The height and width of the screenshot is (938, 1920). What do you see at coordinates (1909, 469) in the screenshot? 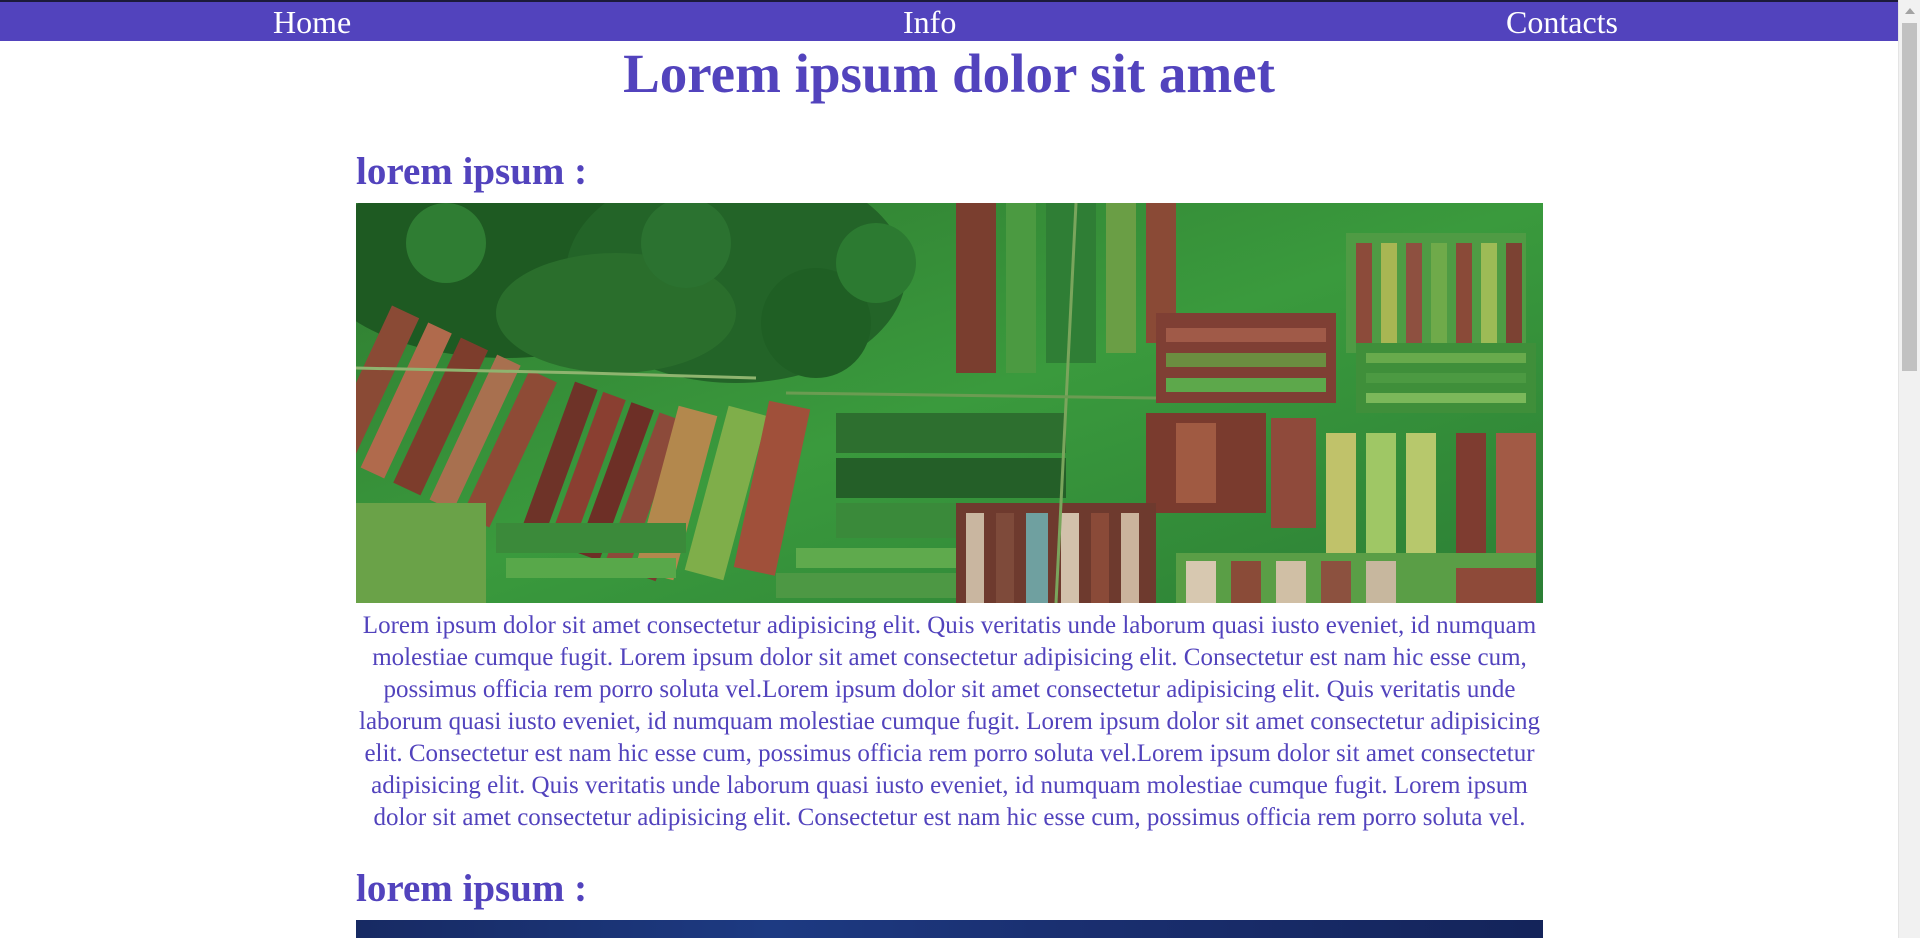
I see `vertical-scrollbar` at bounding box center [1909, 469].